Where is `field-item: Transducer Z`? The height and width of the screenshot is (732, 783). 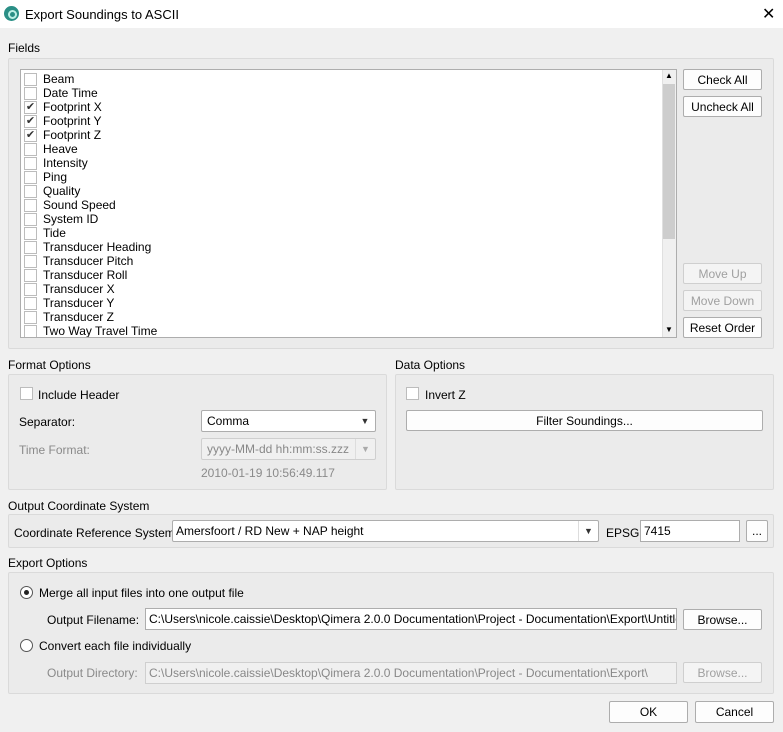 field-item: Transducer Z is located at coordinates (69, 317).